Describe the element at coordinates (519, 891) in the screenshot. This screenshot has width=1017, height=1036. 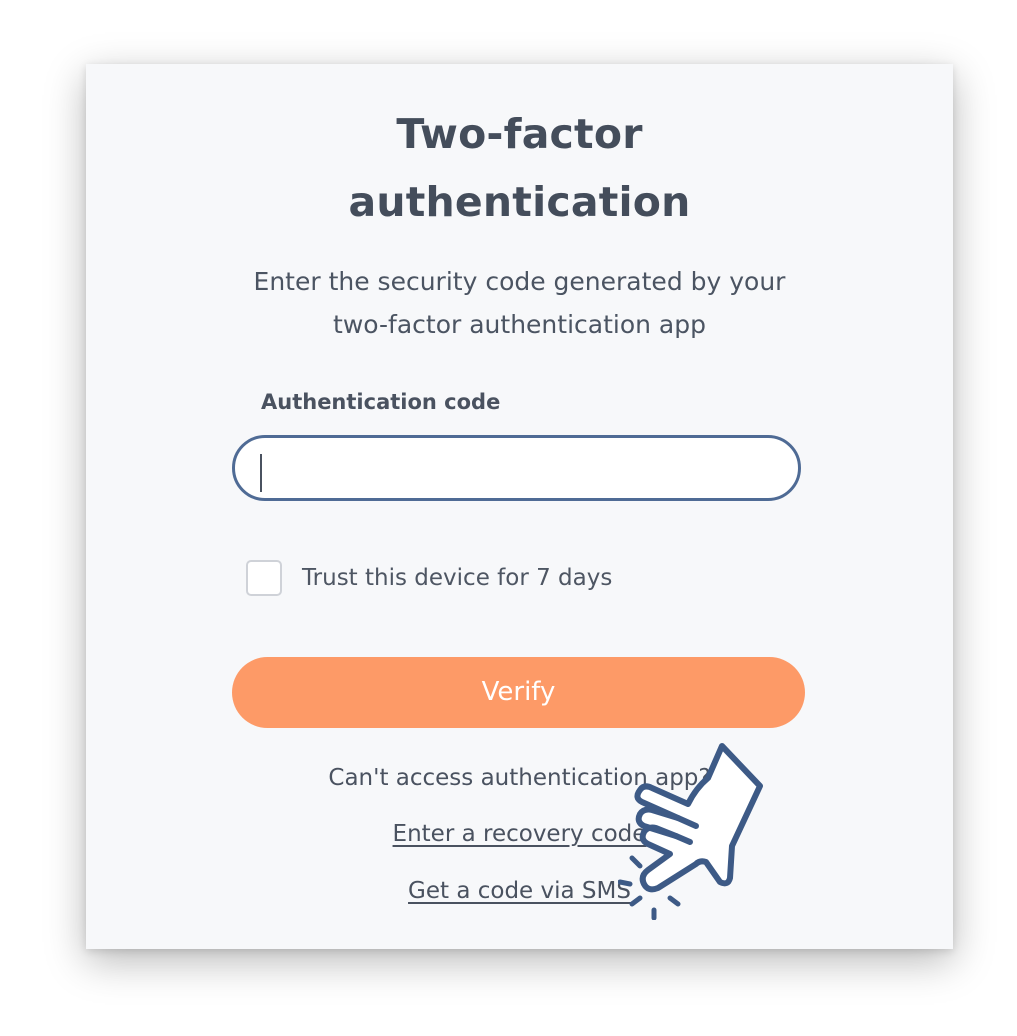
I see `sms-code-link: Get a code via SMS` at that location.